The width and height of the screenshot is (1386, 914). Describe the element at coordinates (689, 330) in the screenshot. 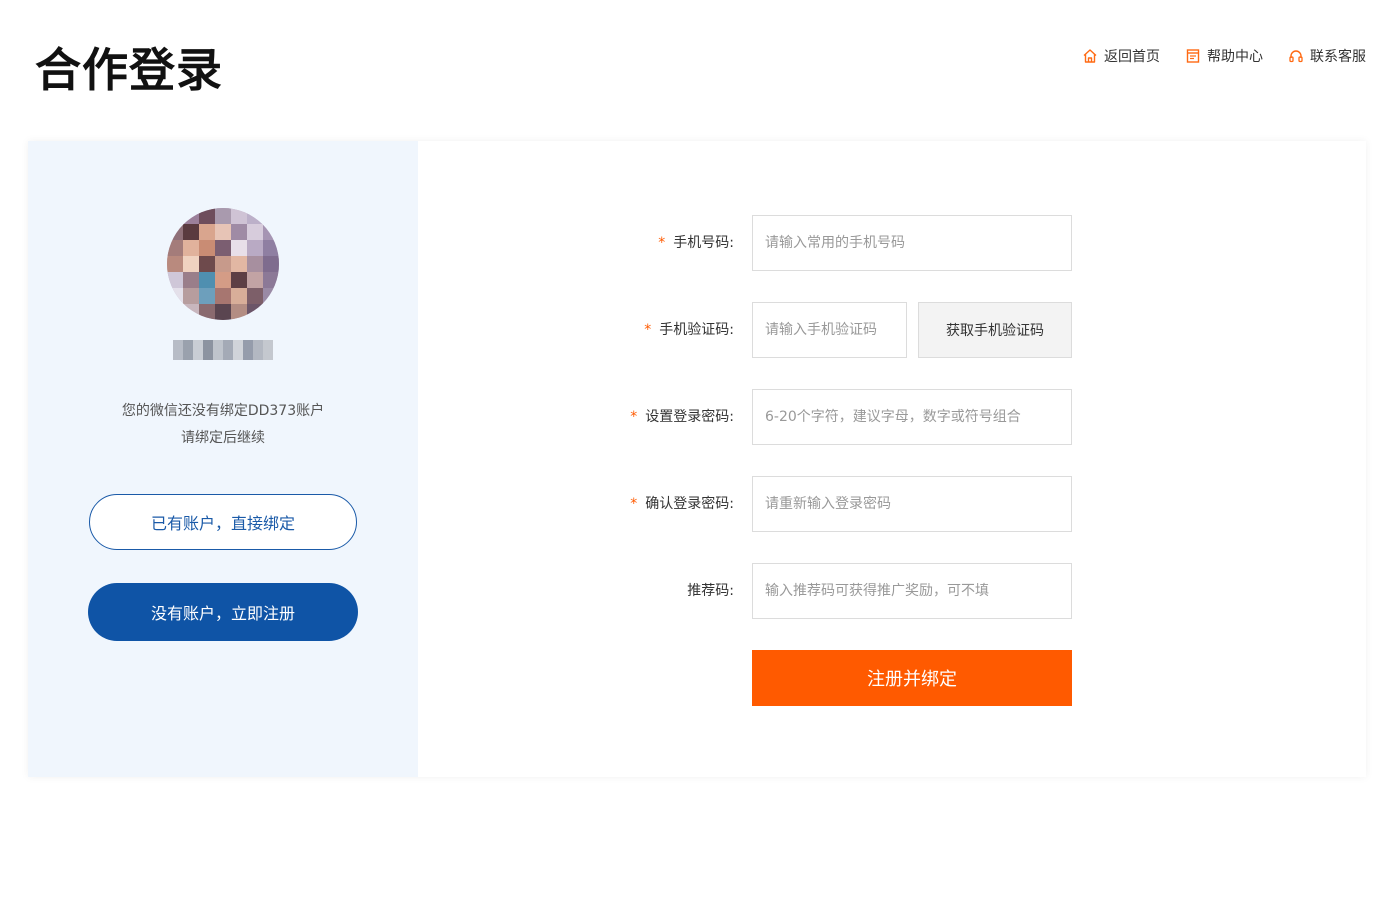

I see `sms-code-label: * 手机验证码:` at that location.